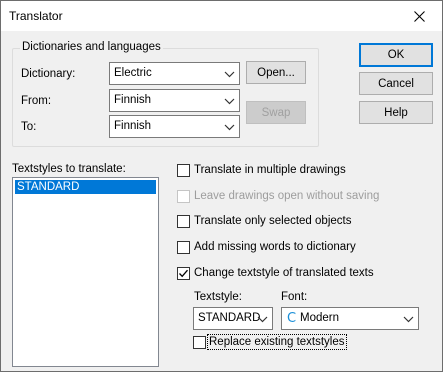  Describe the element at coordinates (85, 187) in the screenshot. I see `list-item: STANDARD` at that location.